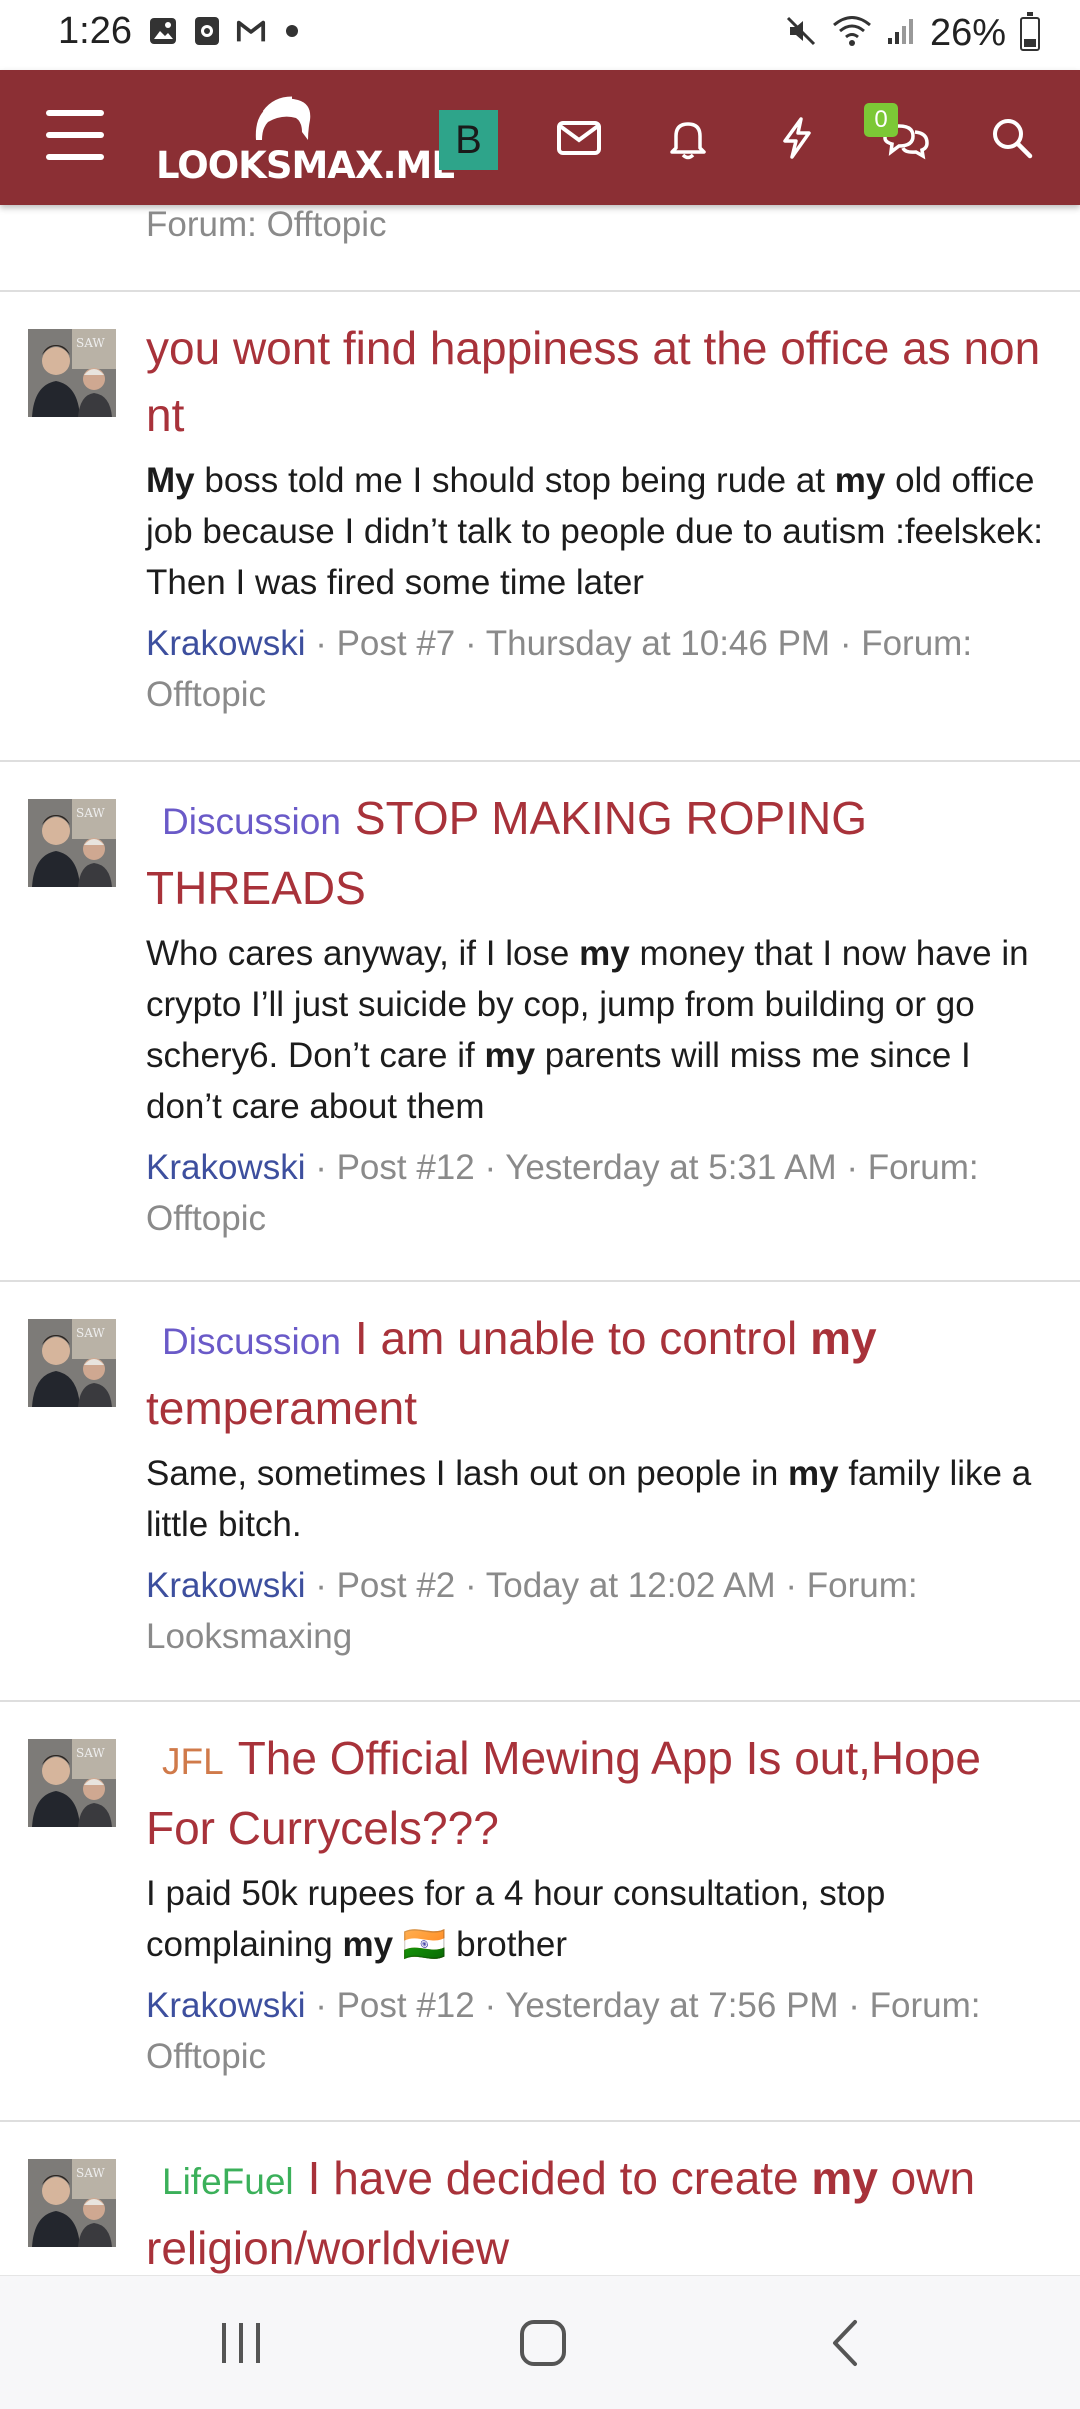  I want to click on battery-icon, so click(1030, 31).